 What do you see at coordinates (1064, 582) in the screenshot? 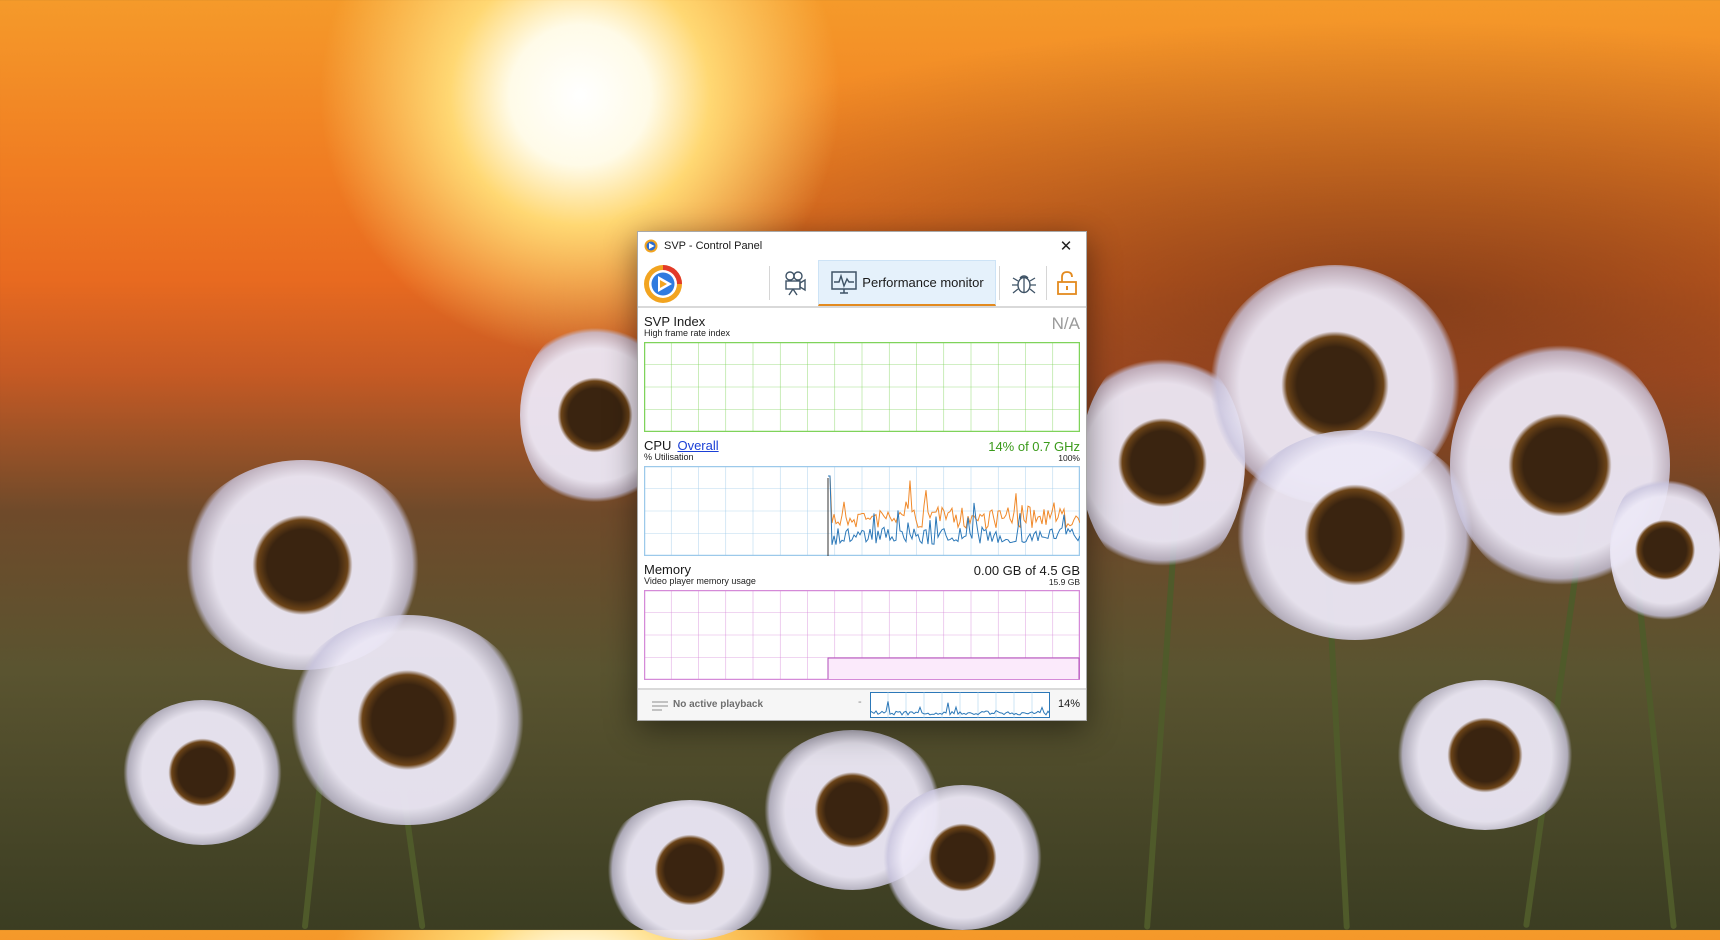
I see `memory-scale-max: 15.9 GB` at bounding box center [1064, 582].